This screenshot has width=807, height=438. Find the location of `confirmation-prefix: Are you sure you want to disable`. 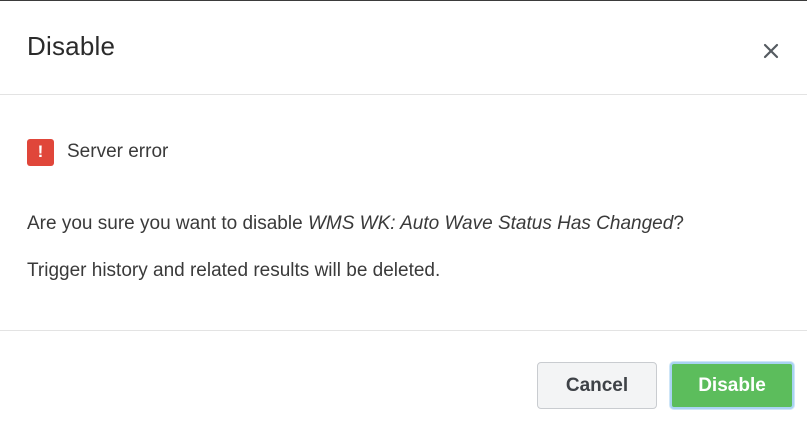

confirmation-prefix: Are you sure you want to disable is located at coordinates (167, 223).